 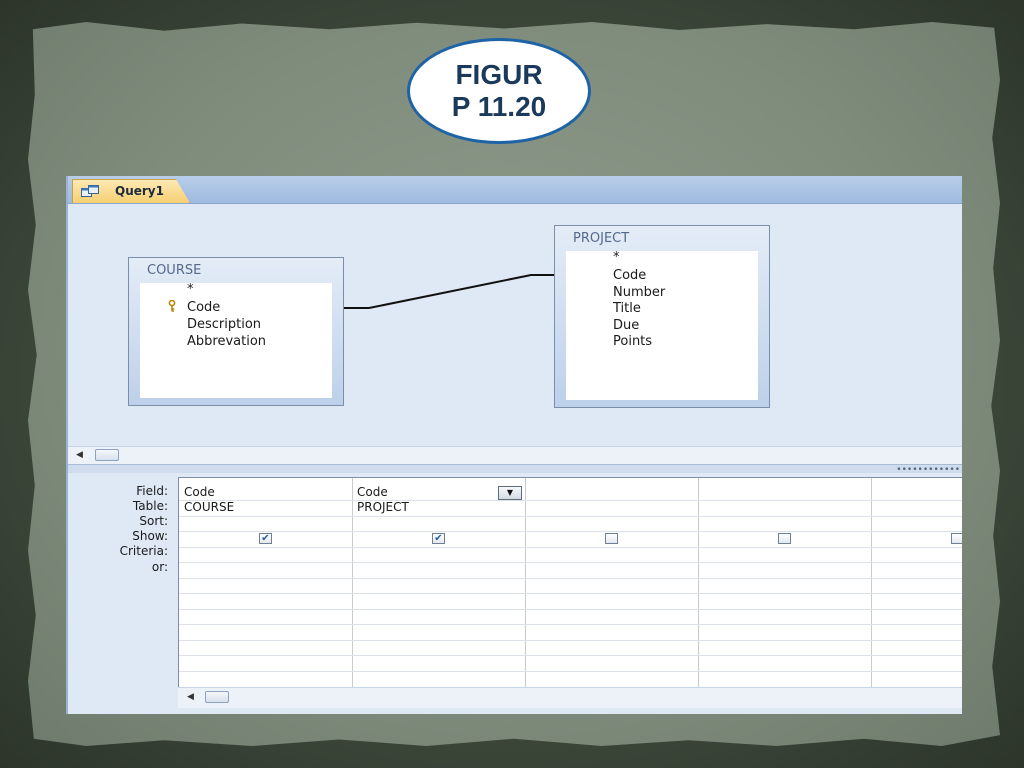 I want to click on tab-query1: Query1, so click(x=131, y=191).